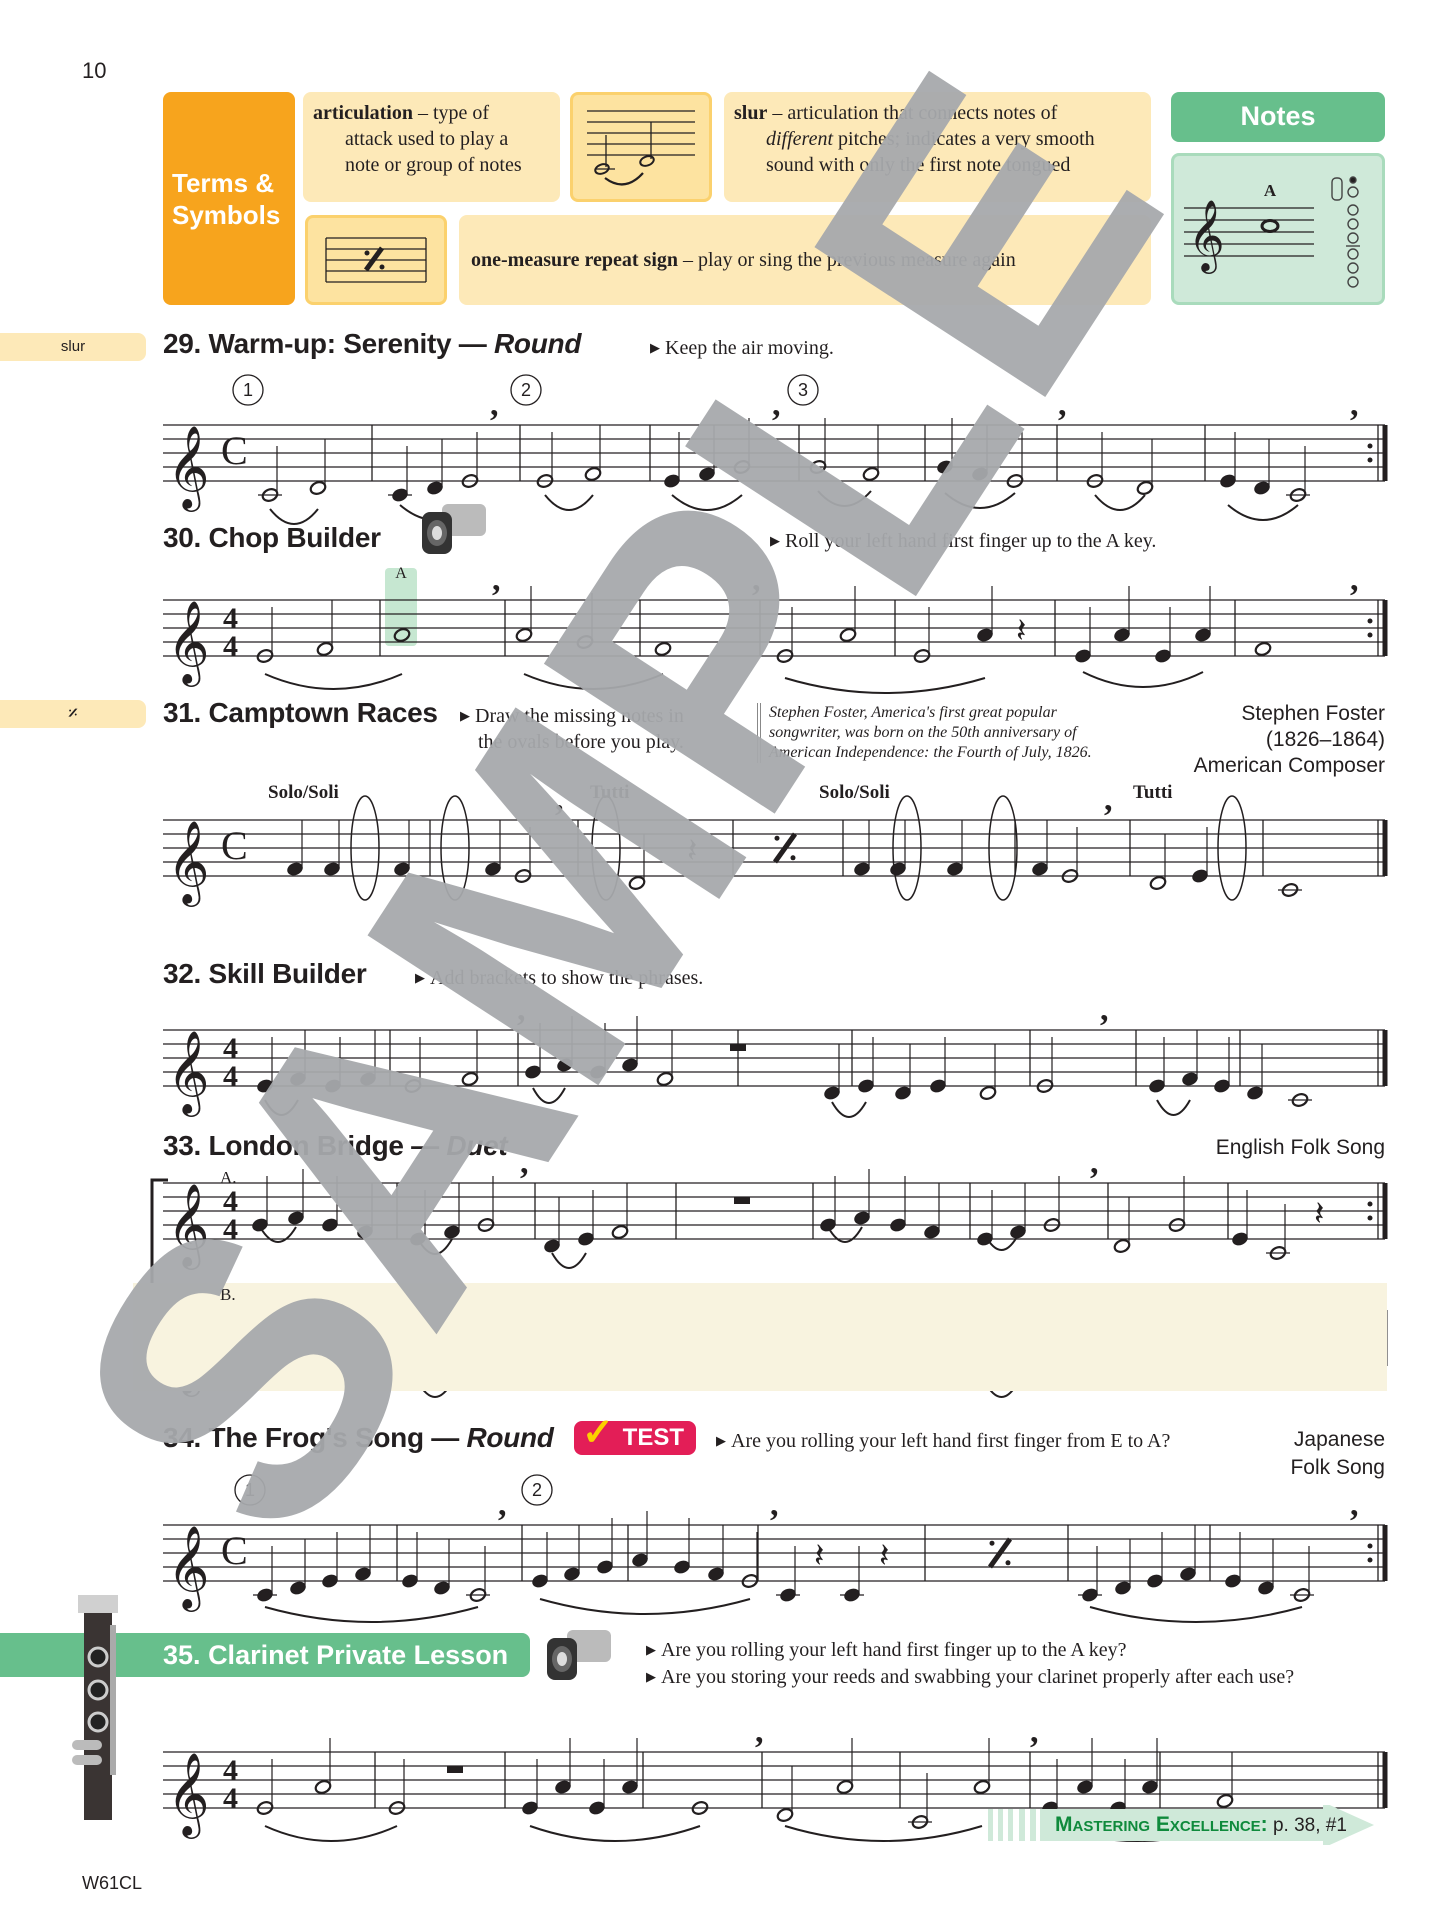 This screenshot has width=1445, height=1927. Describe the element at coordinates (323, 712) in the screenshot. I see `exercise-name: Camptown Races` at that location.